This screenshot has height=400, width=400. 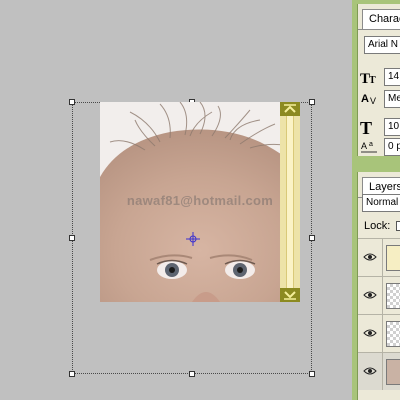 I want to click on transform-handle-middle-left, so click(x=72, y=238).